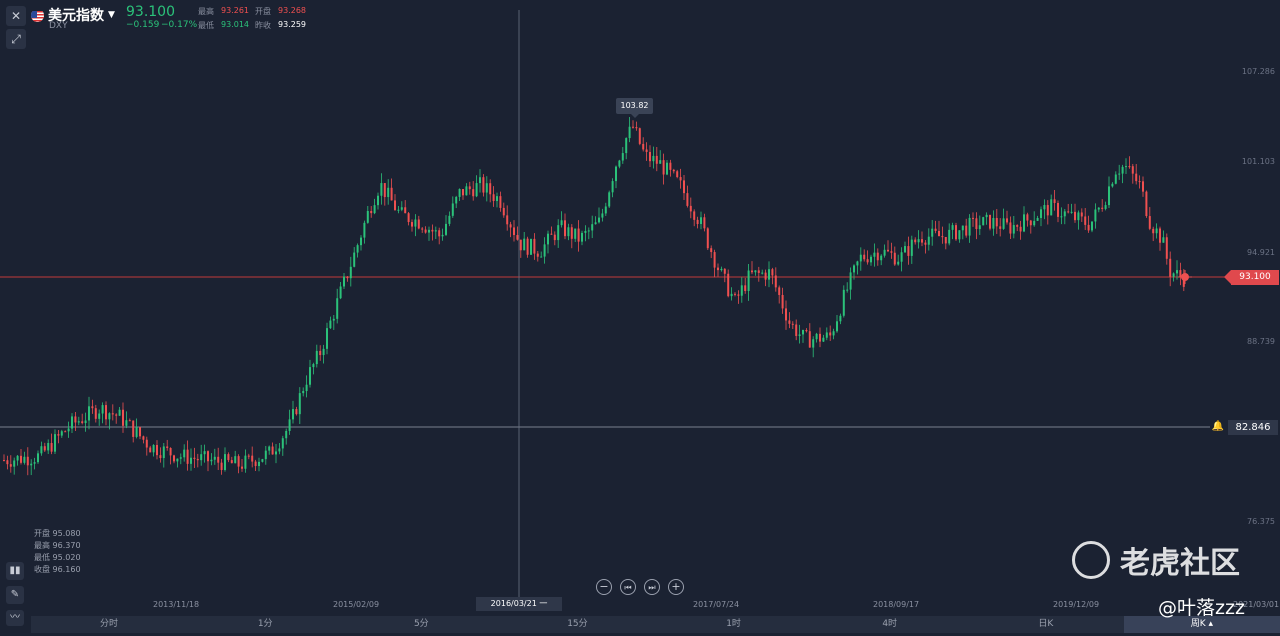 Image resolution: width=1280 pixels, height=636 pixels. What do you see at coordinates (890, 624) in the screenshot?
I see `tab-4hour: 4时` at bounding box center [890, 624].